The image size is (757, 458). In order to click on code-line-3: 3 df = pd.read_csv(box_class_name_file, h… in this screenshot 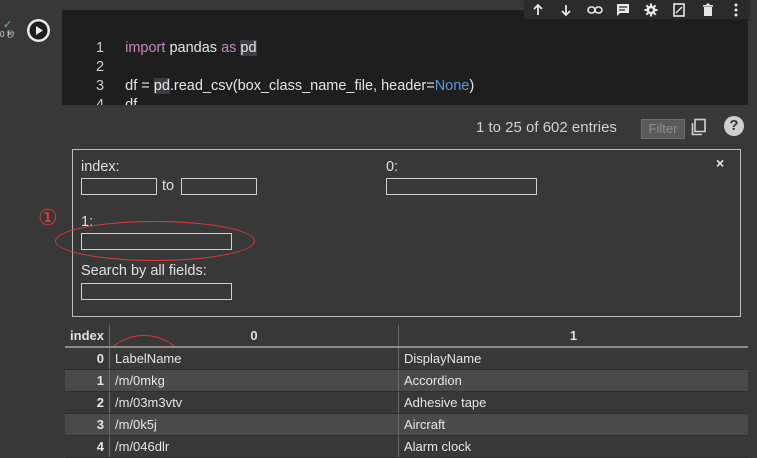, I will do `click(268, 76)`.